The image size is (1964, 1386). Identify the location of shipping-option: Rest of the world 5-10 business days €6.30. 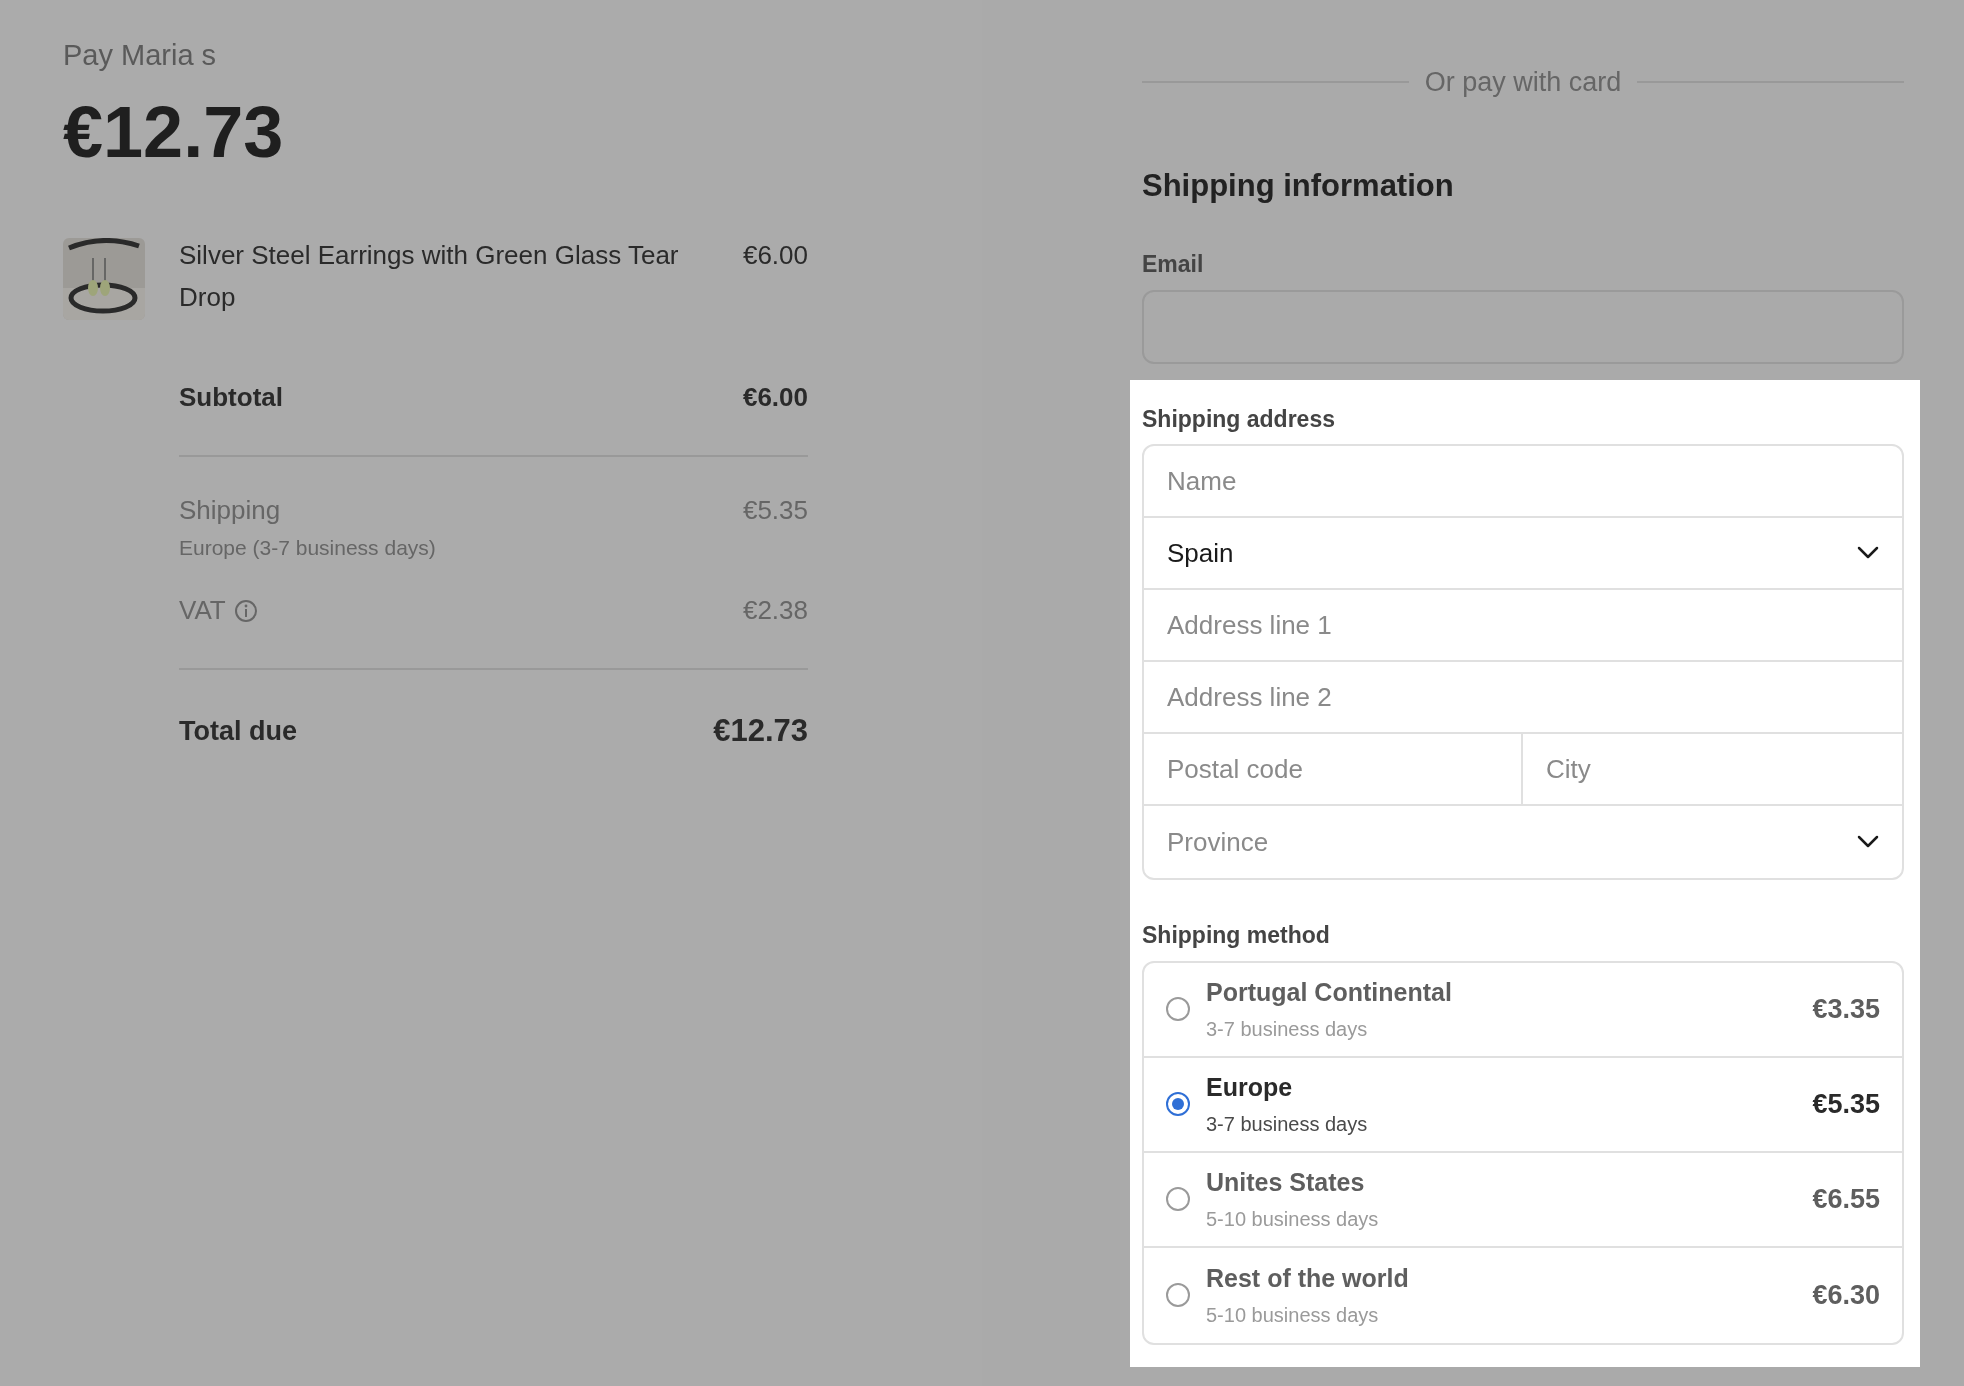
(1523, 1295).